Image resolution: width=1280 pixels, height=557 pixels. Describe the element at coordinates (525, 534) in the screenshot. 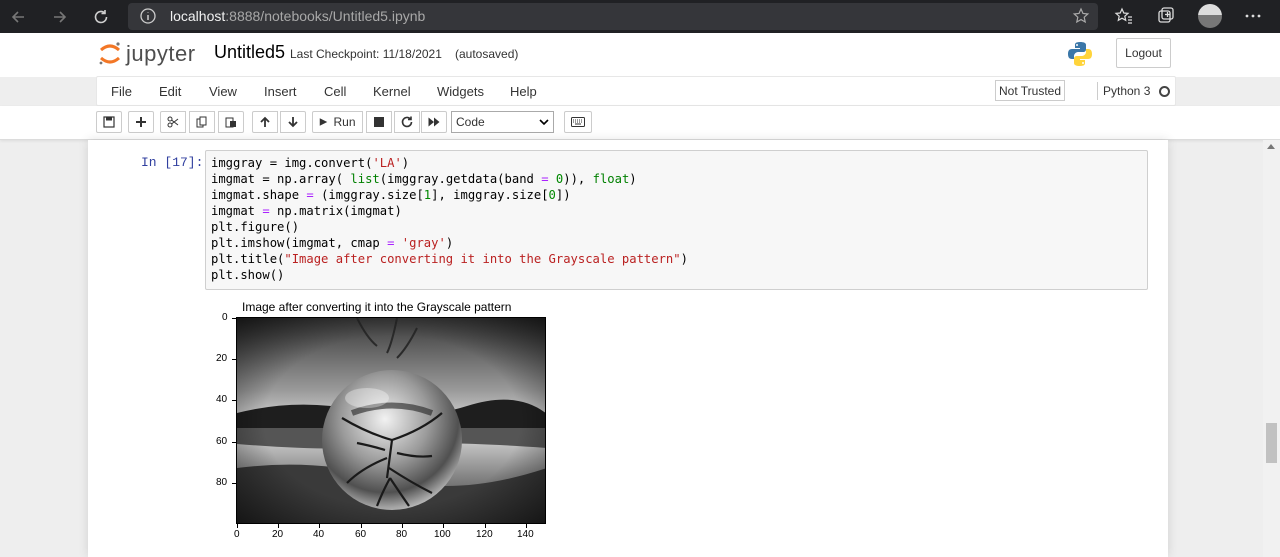

I see `x-tick-label: 140` at that location.